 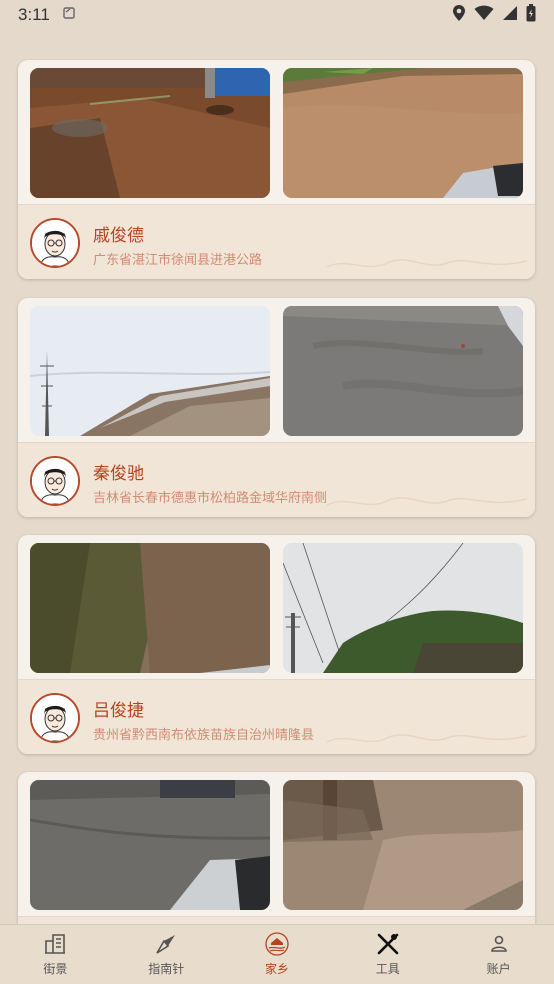 I want to click on person-name: 吕俊捷, so click(x=118, y=710).